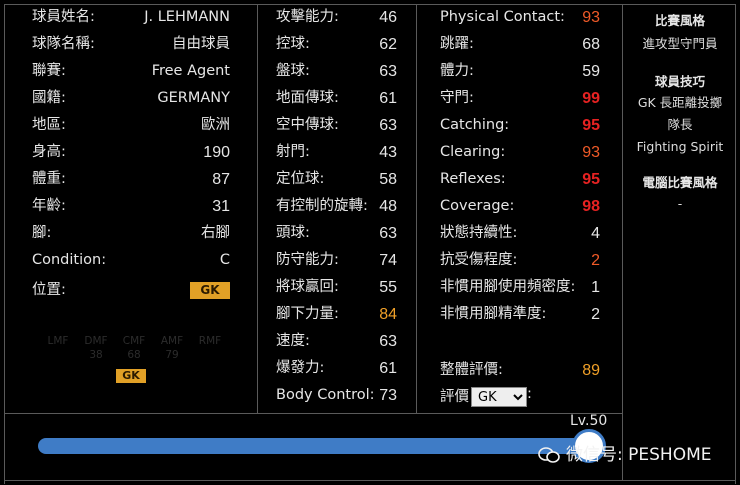 Image resolution: width=740 pixels, height=485 pixels. What do you see at coordinates (293, 152) in the screenshot?
I see `attribute-label: 射門:` at bounding box center [293, 152].